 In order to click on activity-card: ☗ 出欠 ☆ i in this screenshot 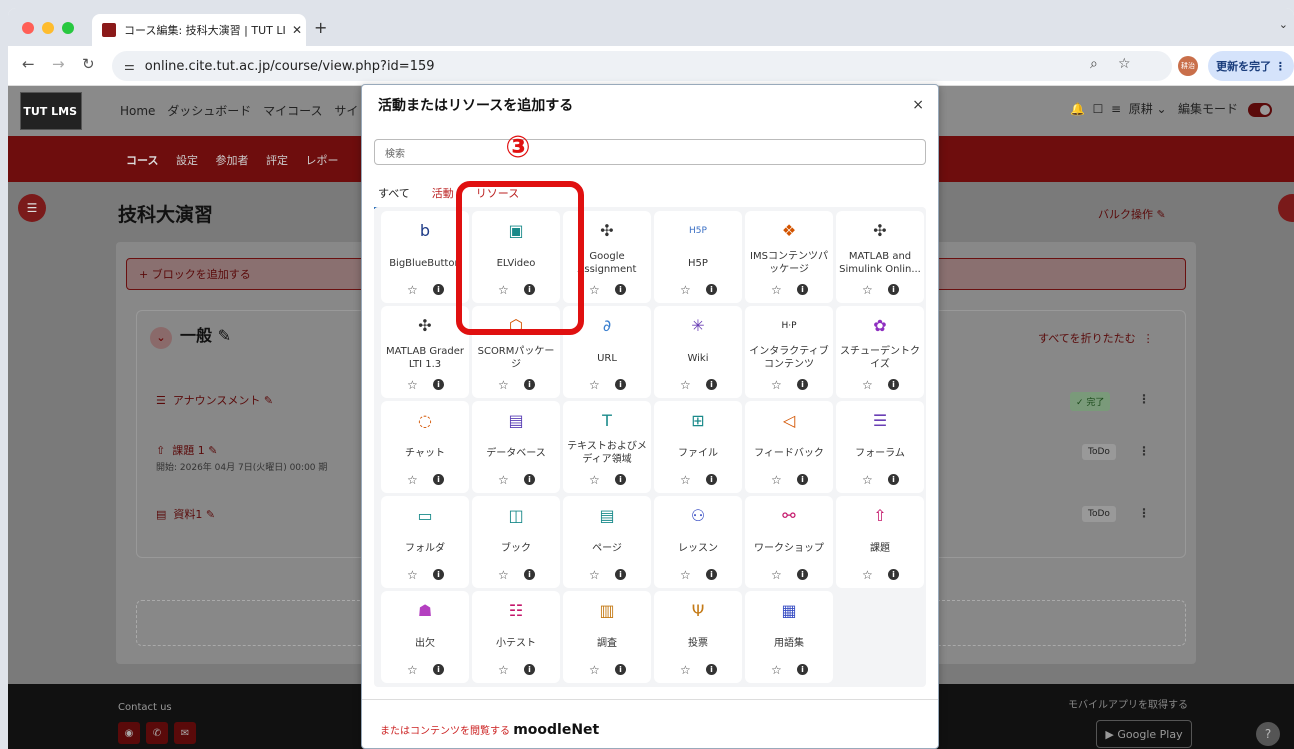, I will do `click(425, 637)`.